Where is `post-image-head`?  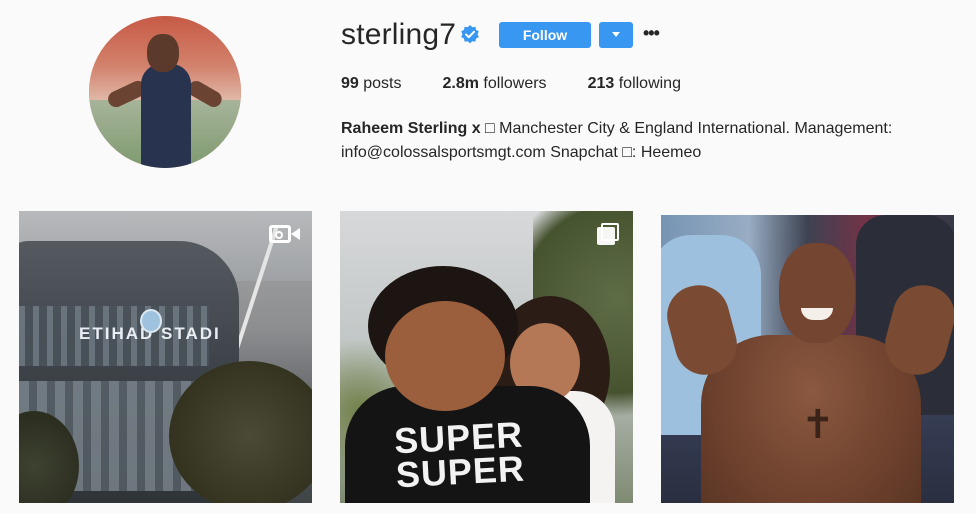 post-image-head is located at coordinates (817, 293).